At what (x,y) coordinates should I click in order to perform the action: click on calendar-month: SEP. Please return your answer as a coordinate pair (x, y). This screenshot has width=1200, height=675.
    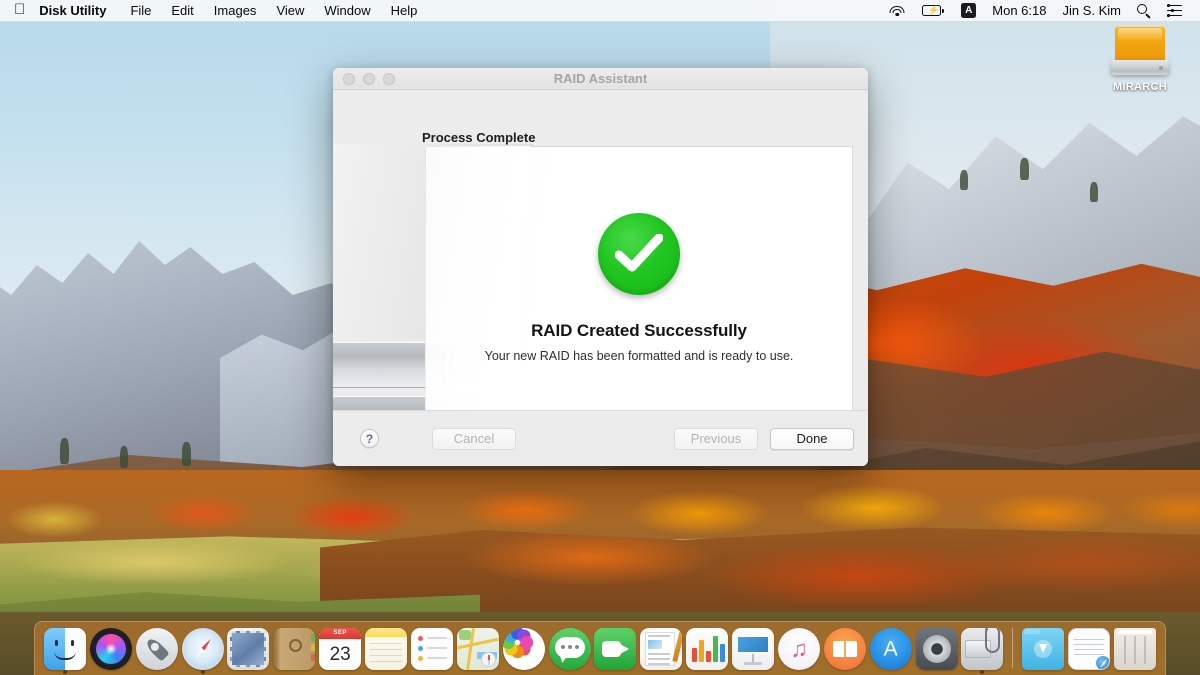
    Looking at the image, I should click on (340, 633).